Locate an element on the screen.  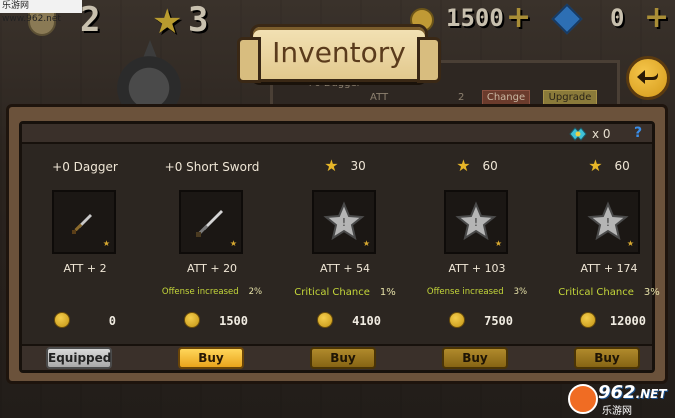
price-row-locked-1: 4100 is located at coordinates (349, 321).